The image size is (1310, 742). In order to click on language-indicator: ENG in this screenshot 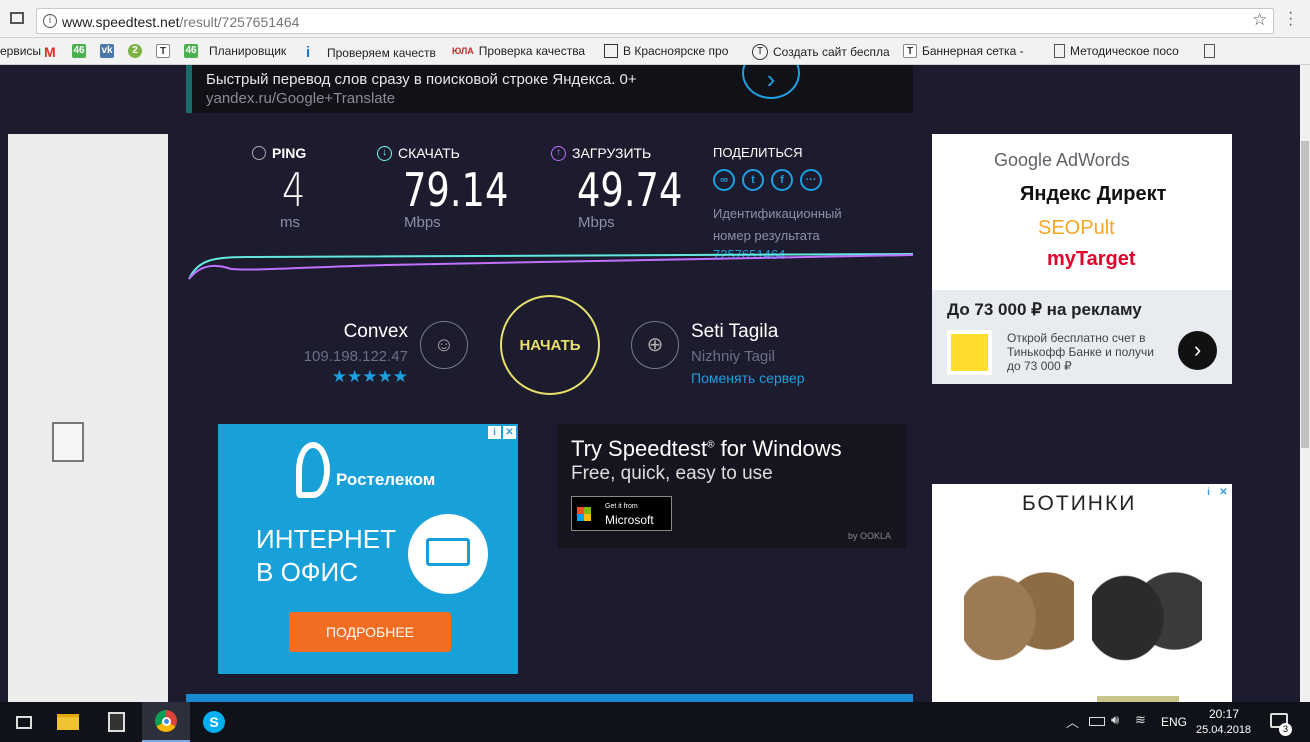, I will do `click(1174, 722)`.